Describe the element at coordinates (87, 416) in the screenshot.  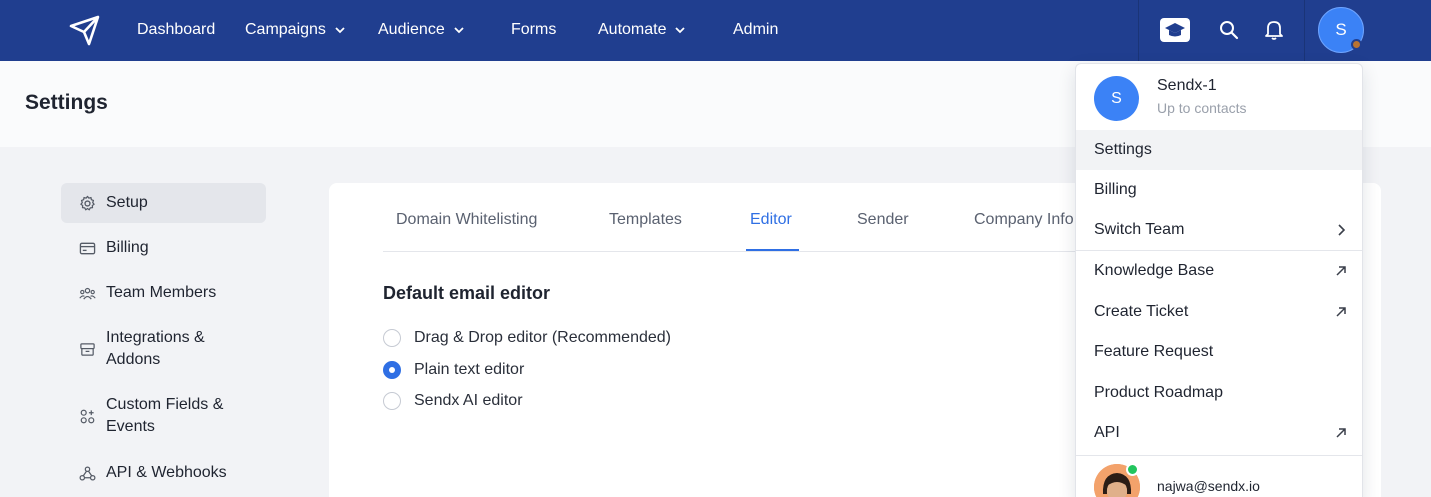
I see `custom-fields-icon` at that location.